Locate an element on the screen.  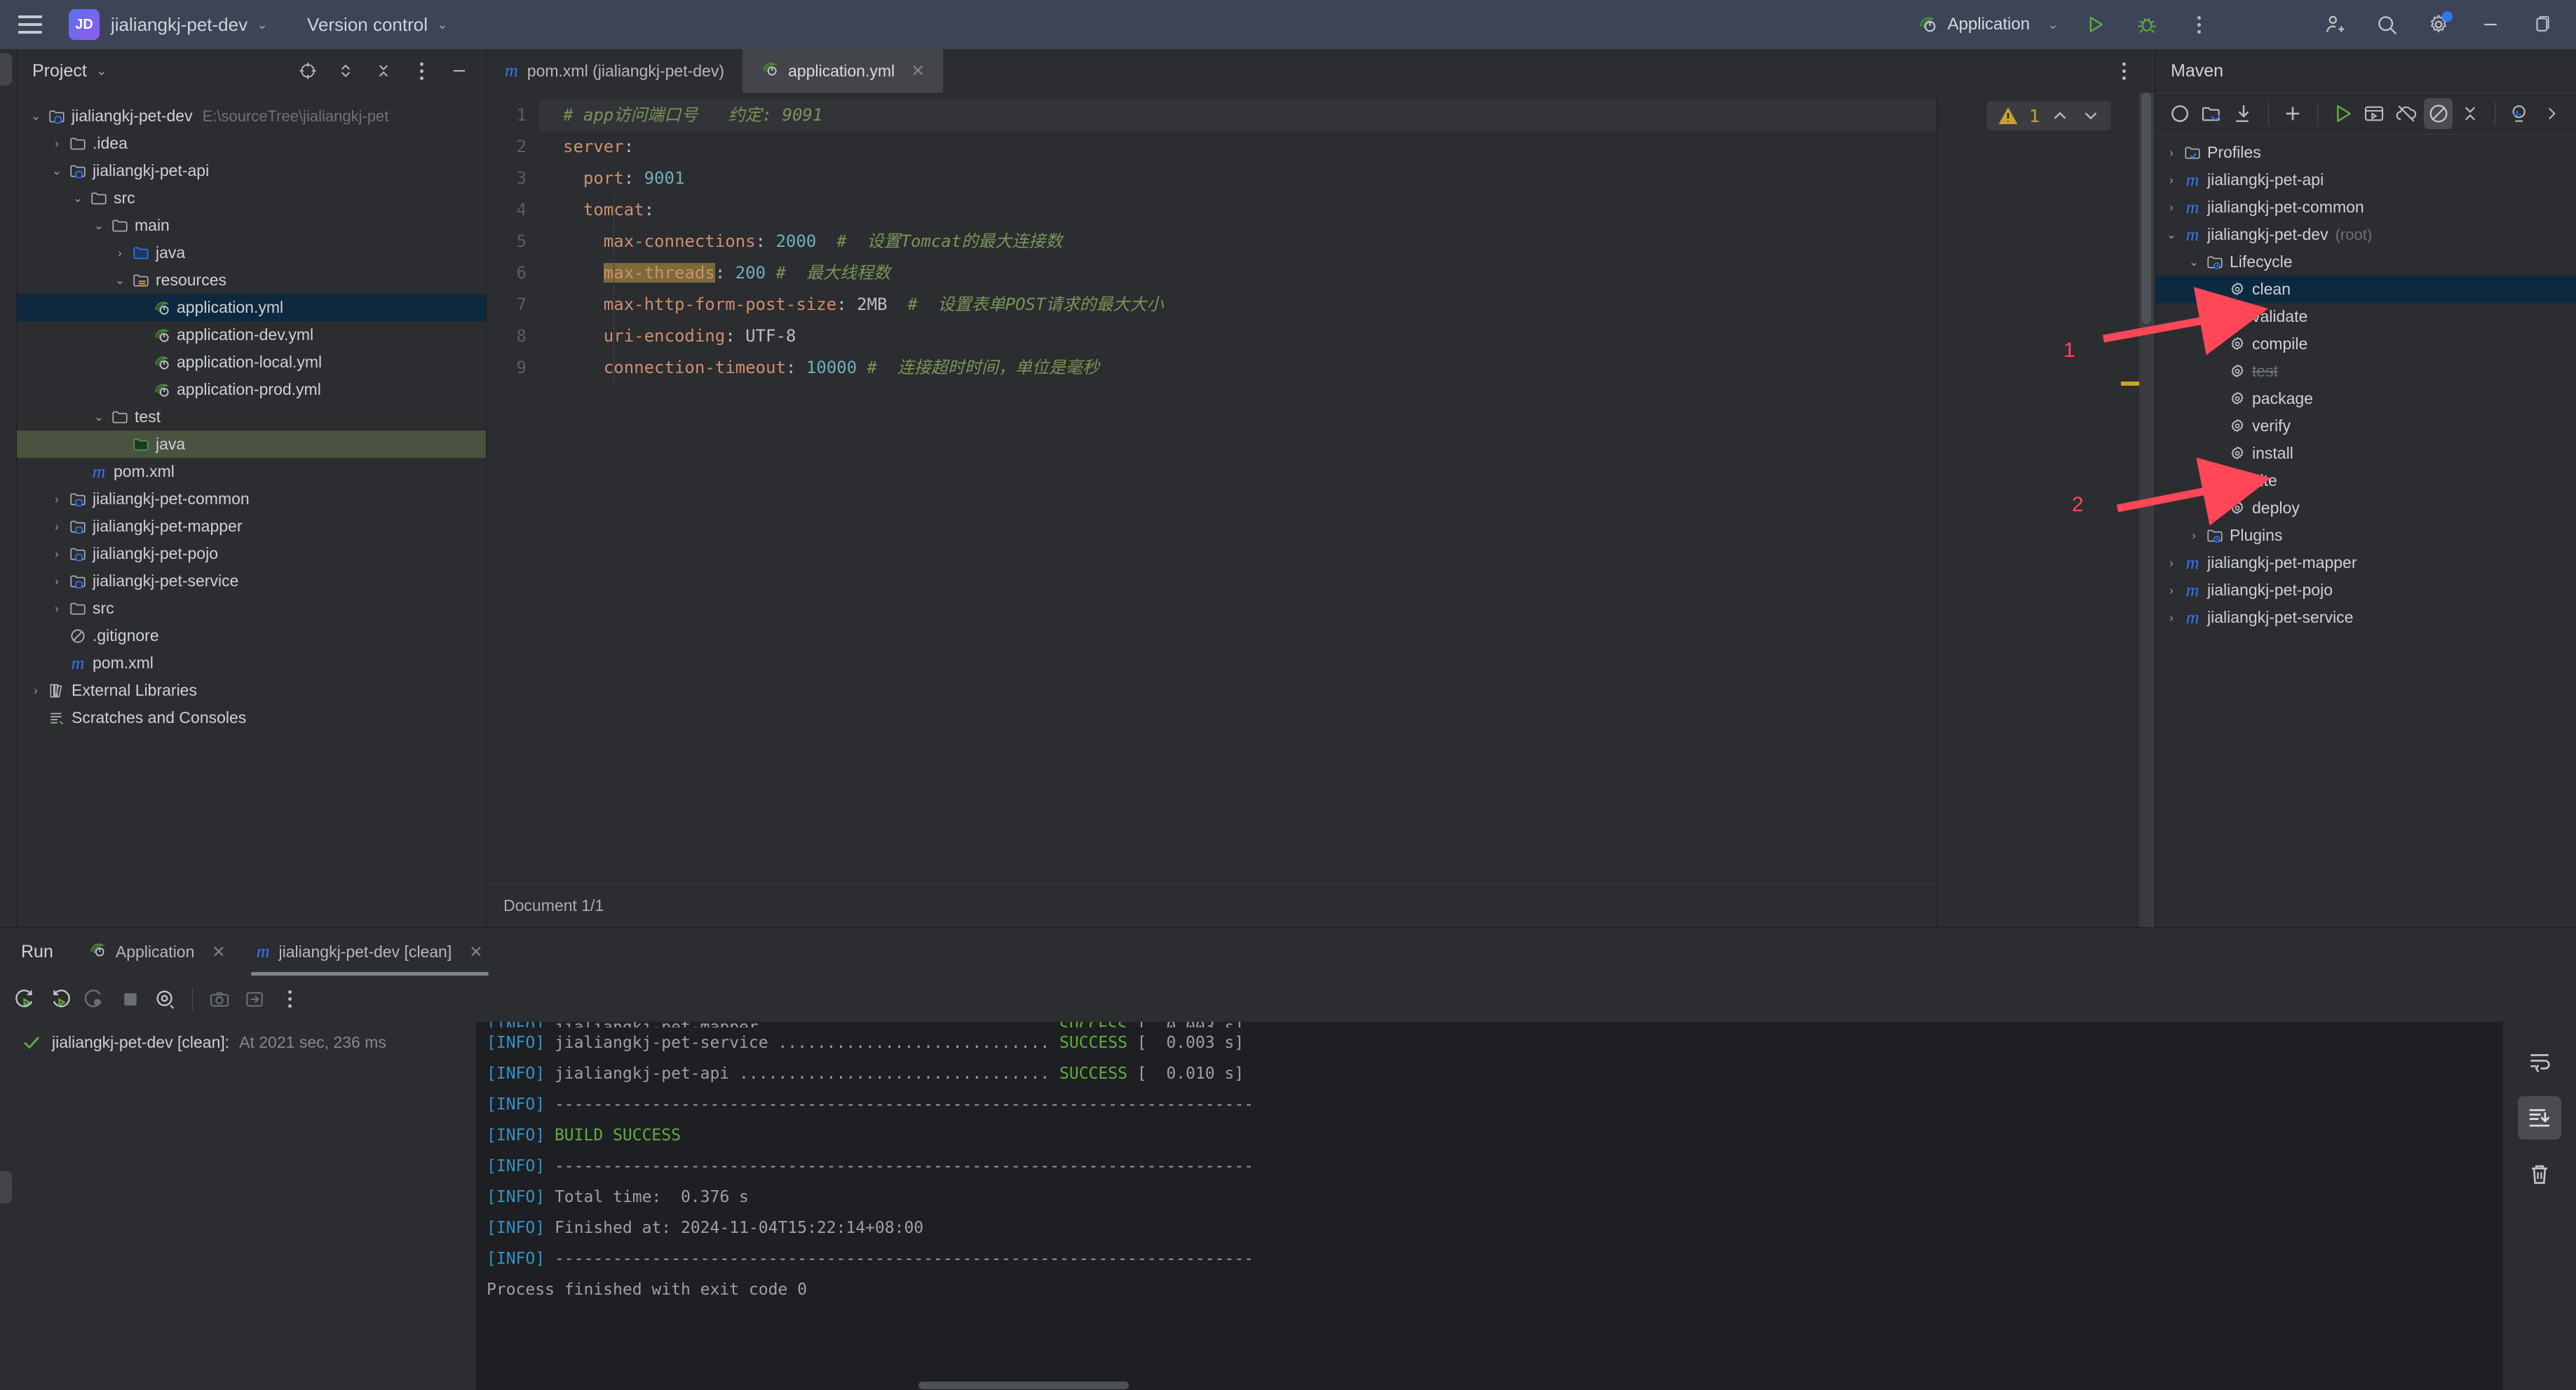
maven-tree-item: › m jialiangkj-pet-service is located at coordinates (2365, 617).